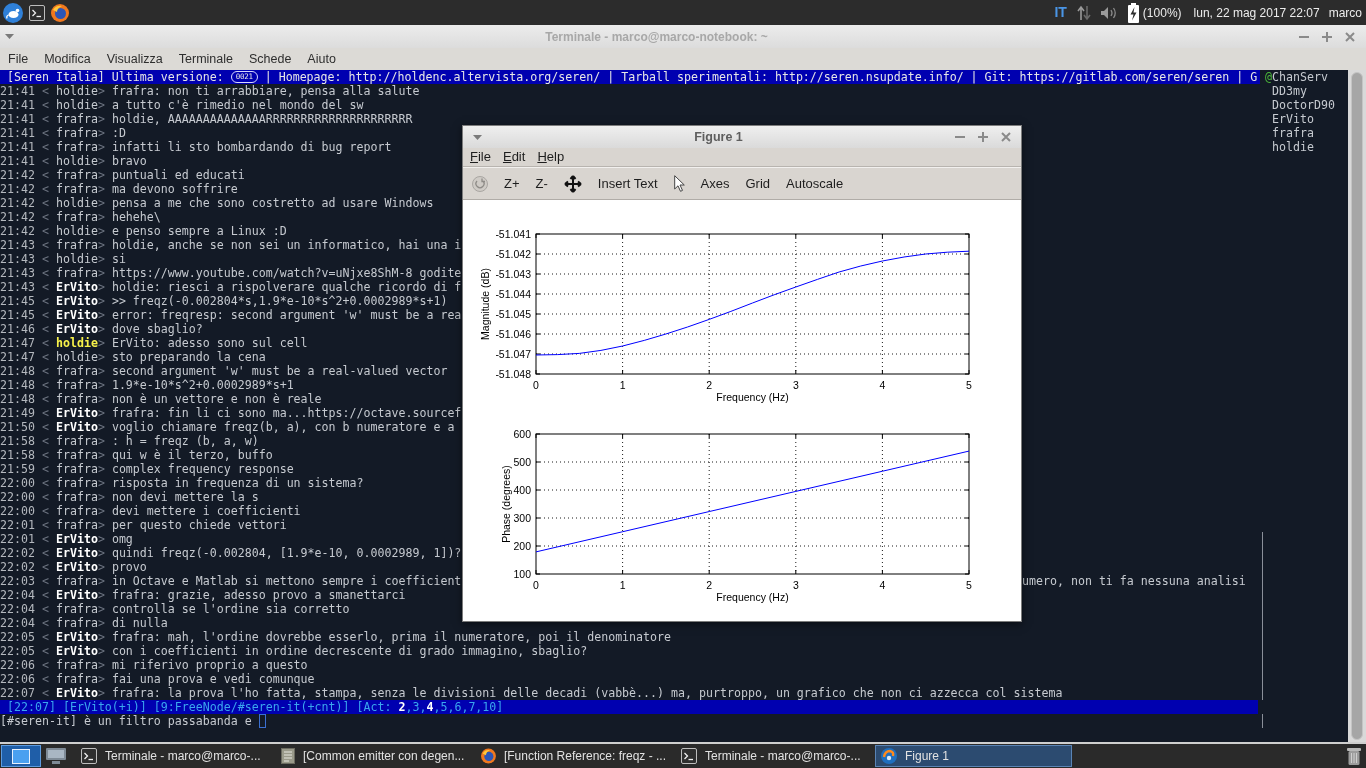 The width and height of the screenshot is (1366, 768). Describe the element at coordinates (17, 427) in the screenshot. I see `timestamp: 21:50` at that location.